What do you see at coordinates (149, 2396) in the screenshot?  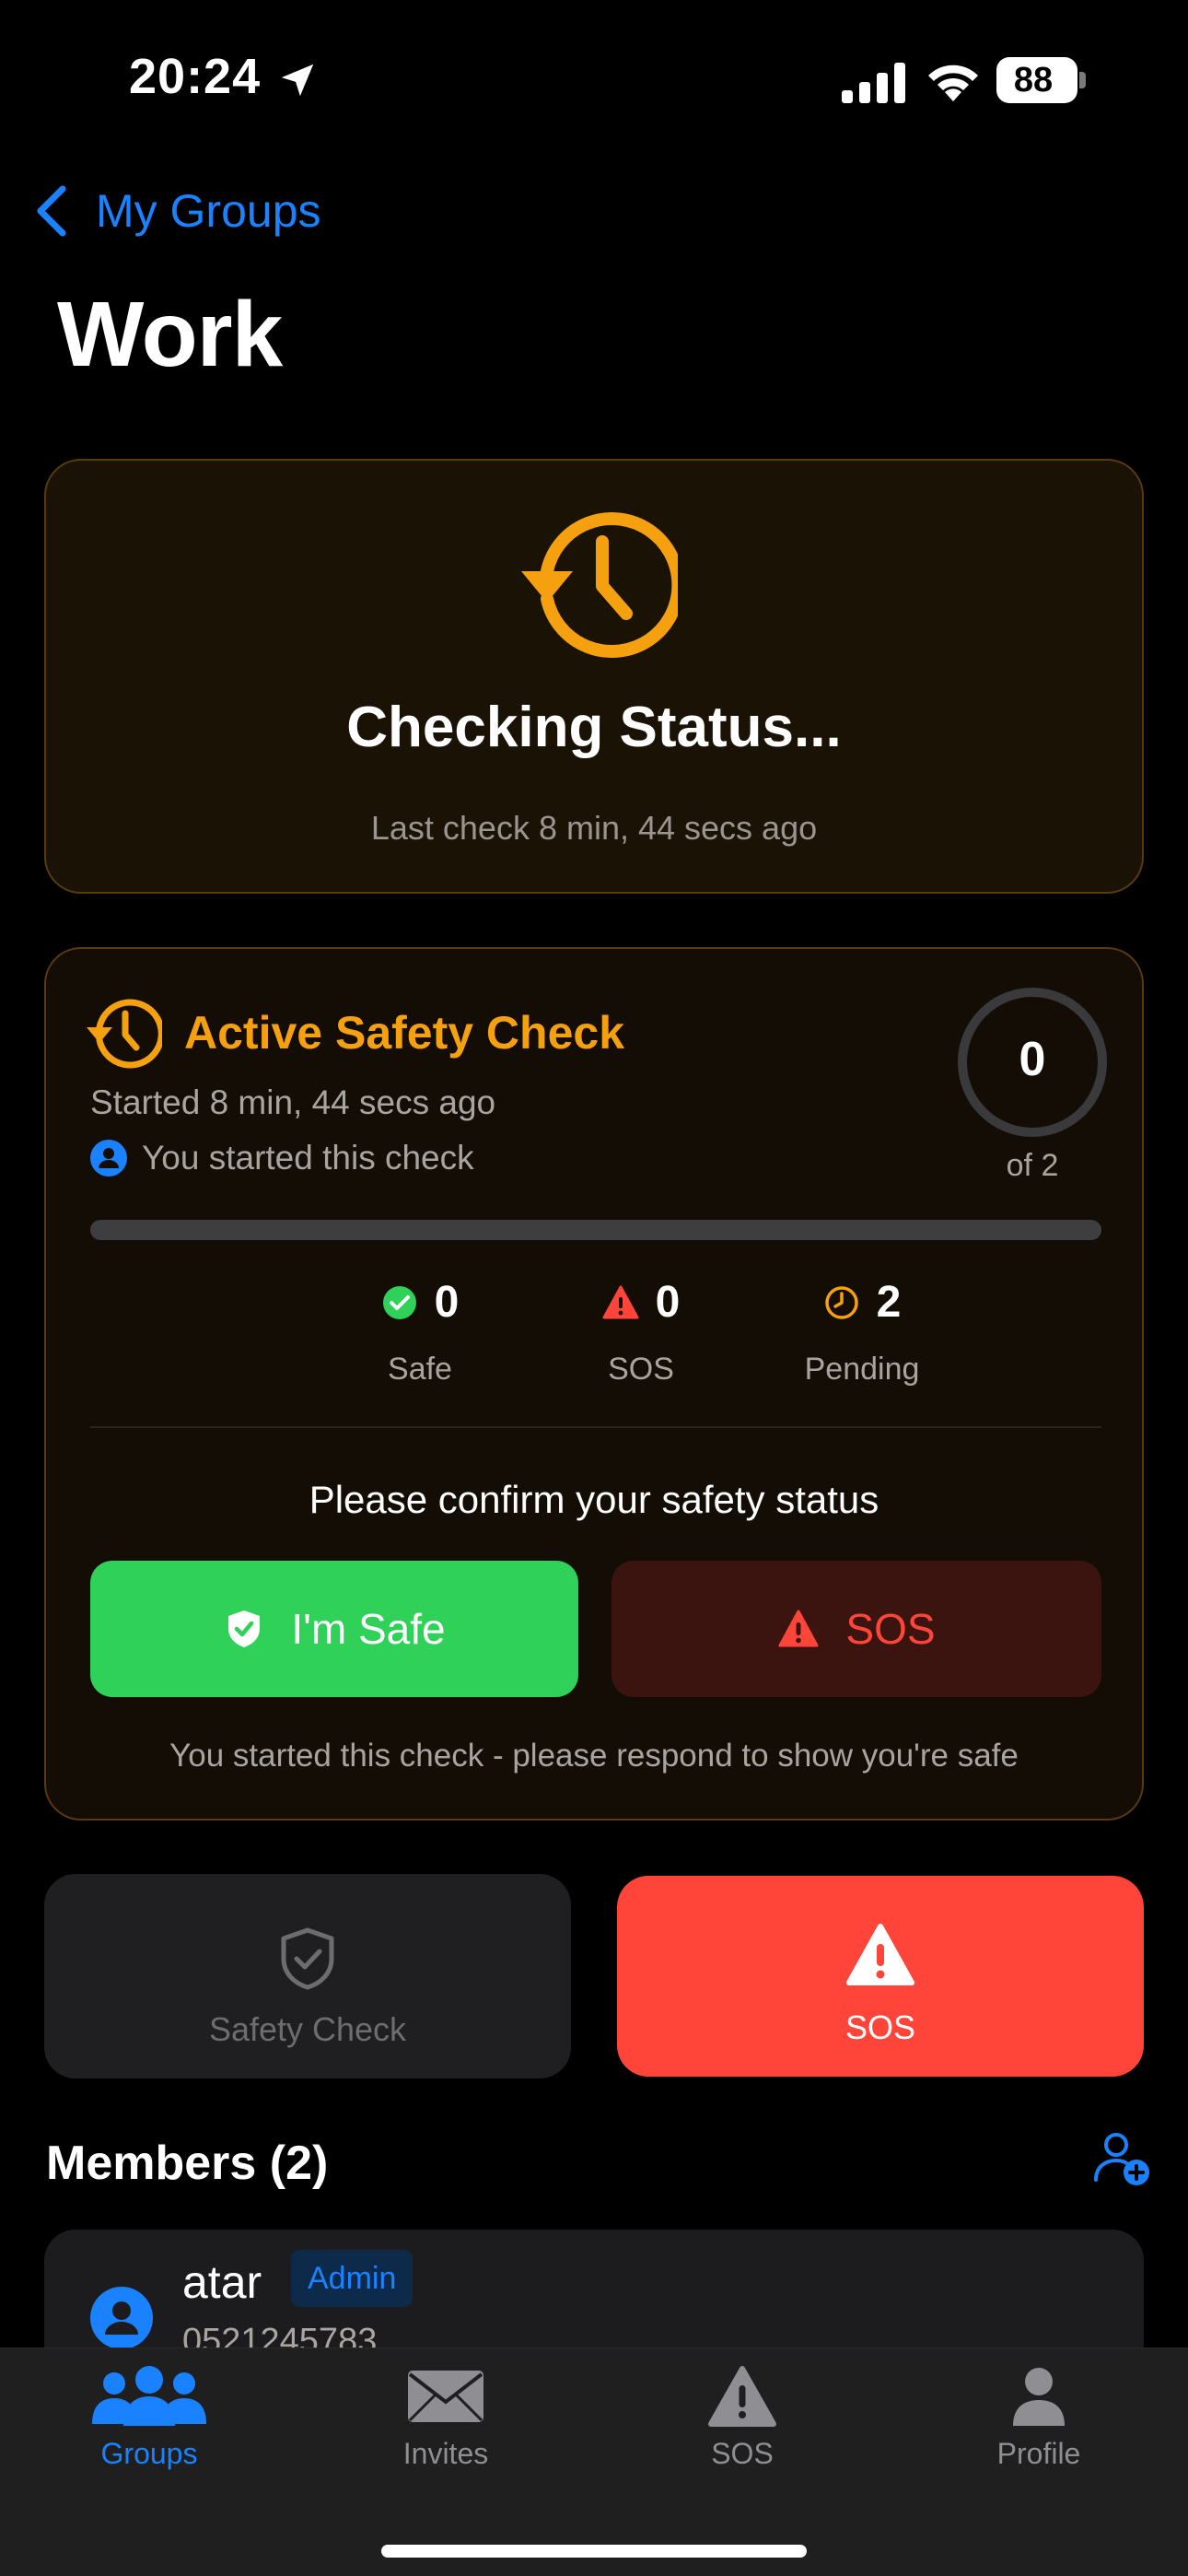 I see `people-icon` at bounding box center [149, 2396].